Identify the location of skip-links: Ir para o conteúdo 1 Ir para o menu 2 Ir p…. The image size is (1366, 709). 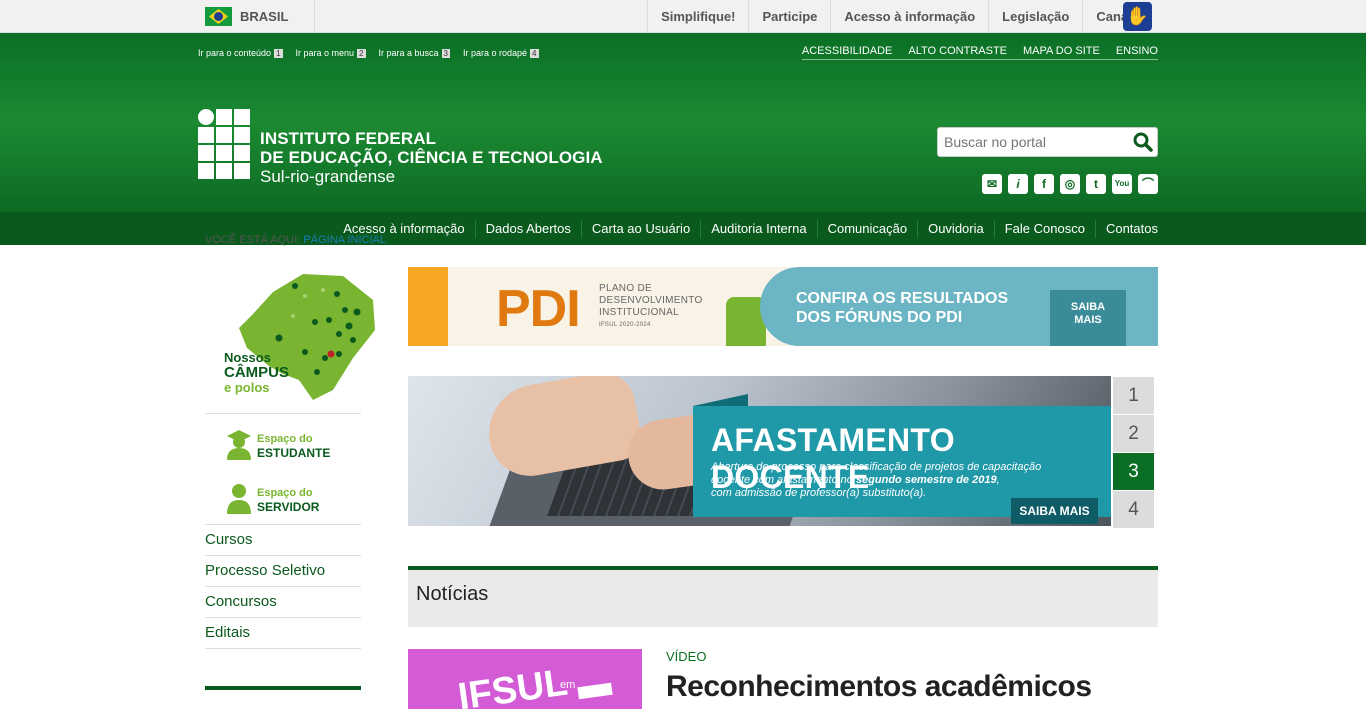
(368, 53).